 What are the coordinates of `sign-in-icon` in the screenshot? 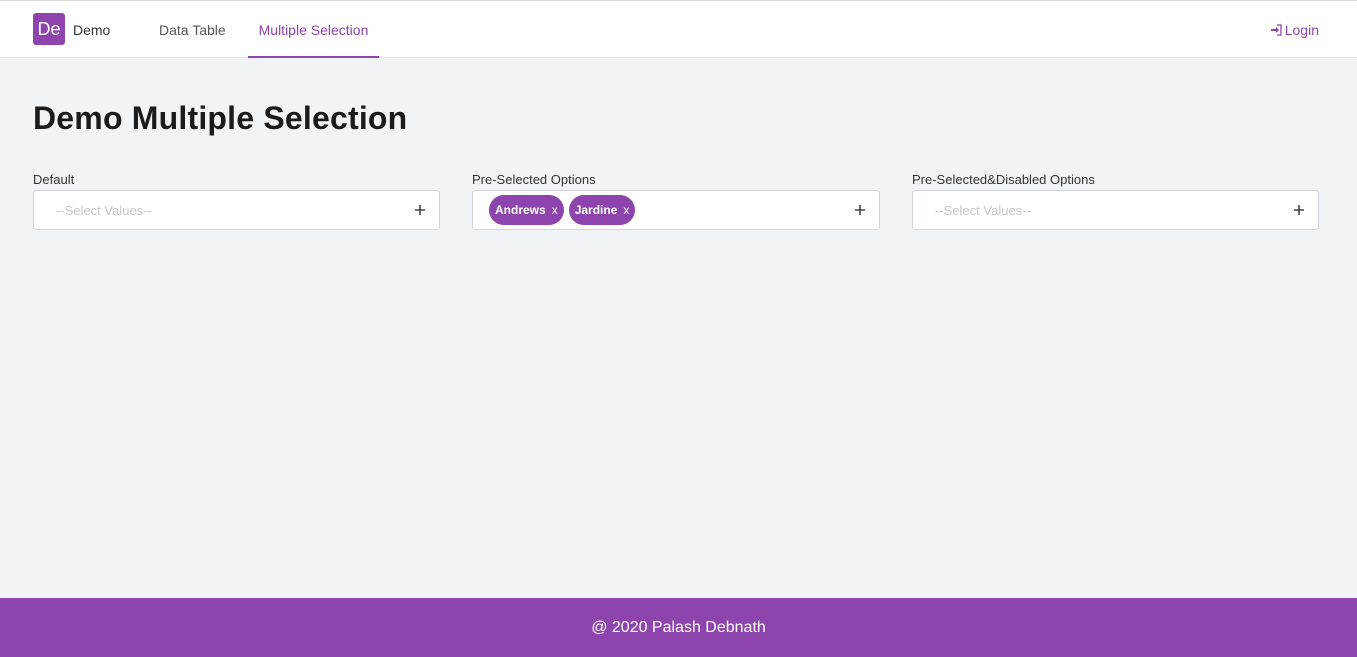 It's located at (1276, 30).